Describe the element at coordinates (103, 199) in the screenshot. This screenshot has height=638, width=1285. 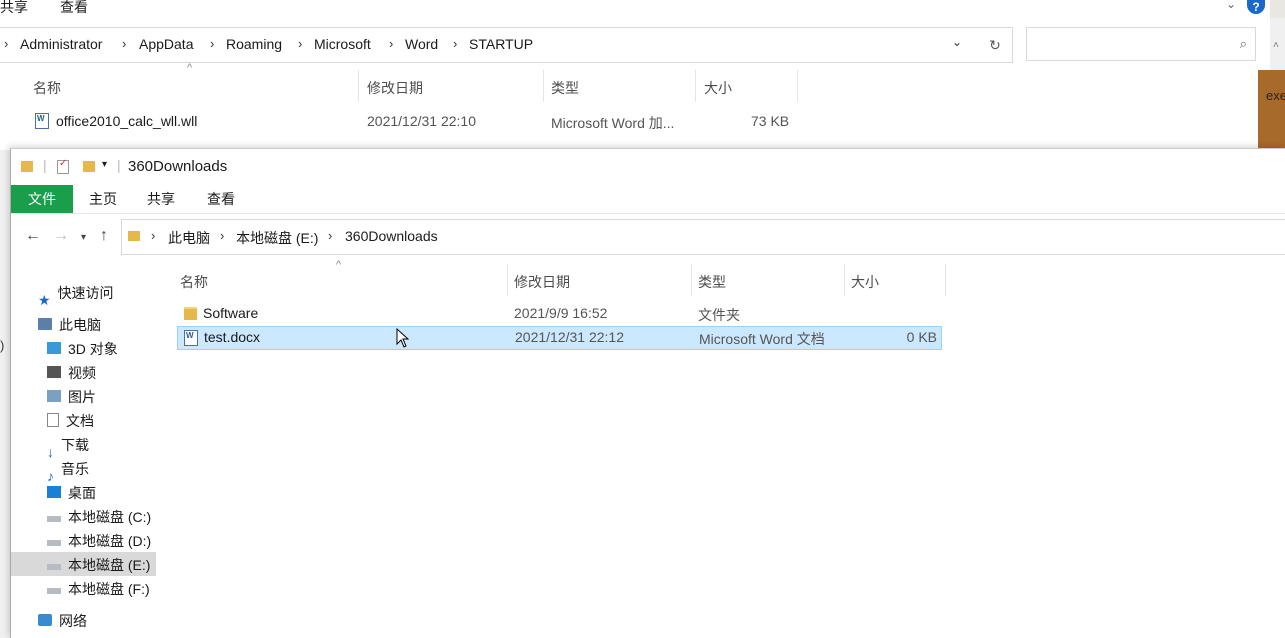
I see `tab-home: 主页` at that location.